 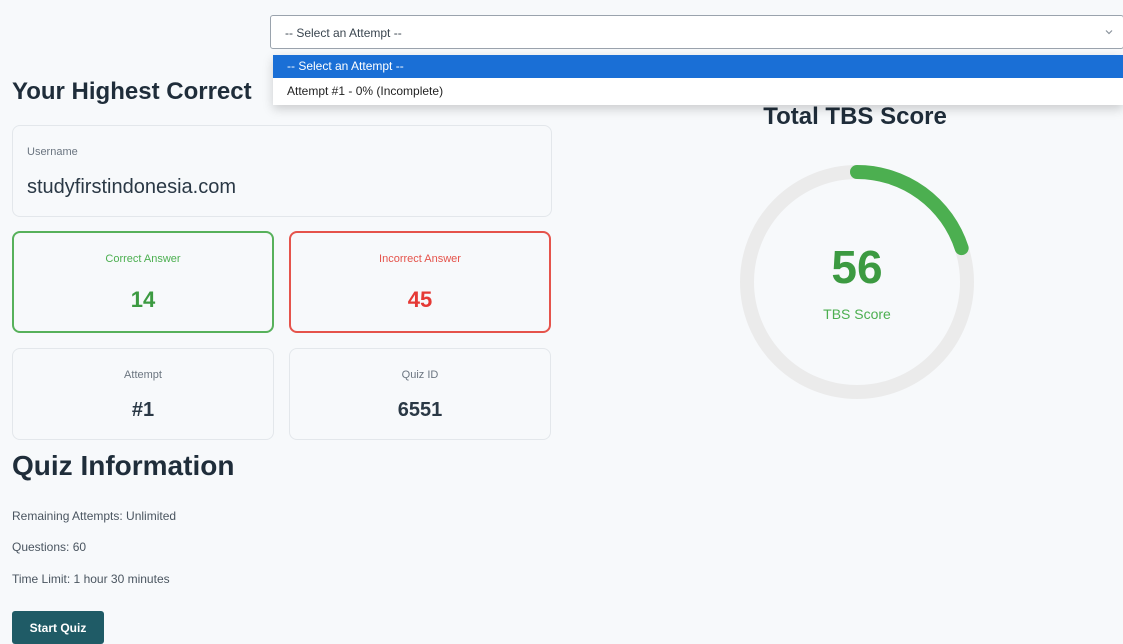 I want to click on attempt-value: #1, so click(x=143, y=410).